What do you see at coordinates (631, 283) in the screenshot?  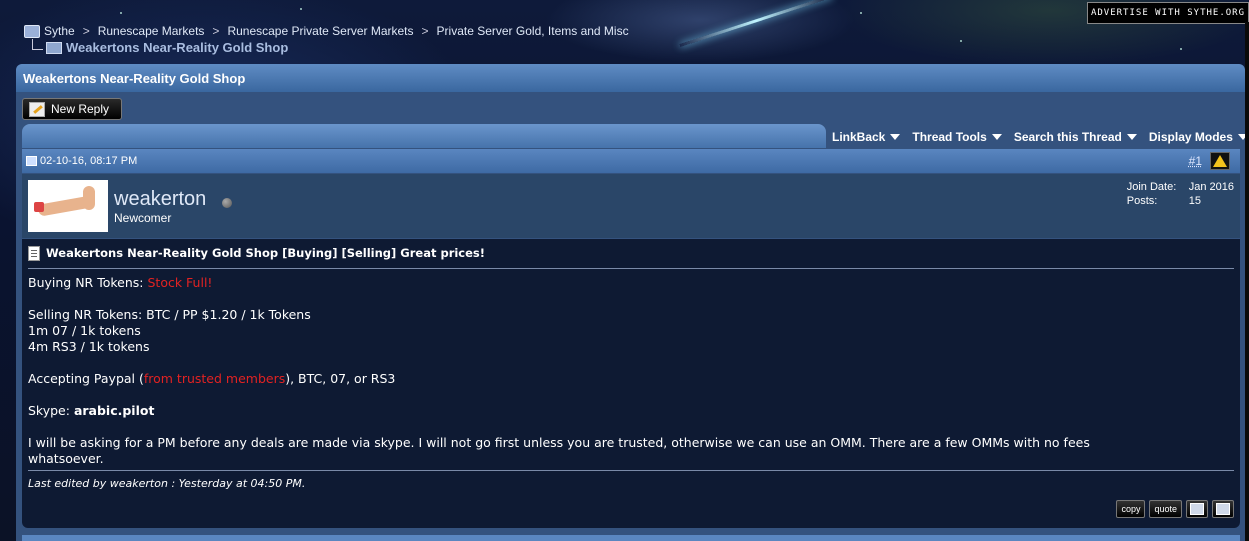 I see `buying-line: Buying NR Tokens: Stock Full!` at bounding box center [631, 283].